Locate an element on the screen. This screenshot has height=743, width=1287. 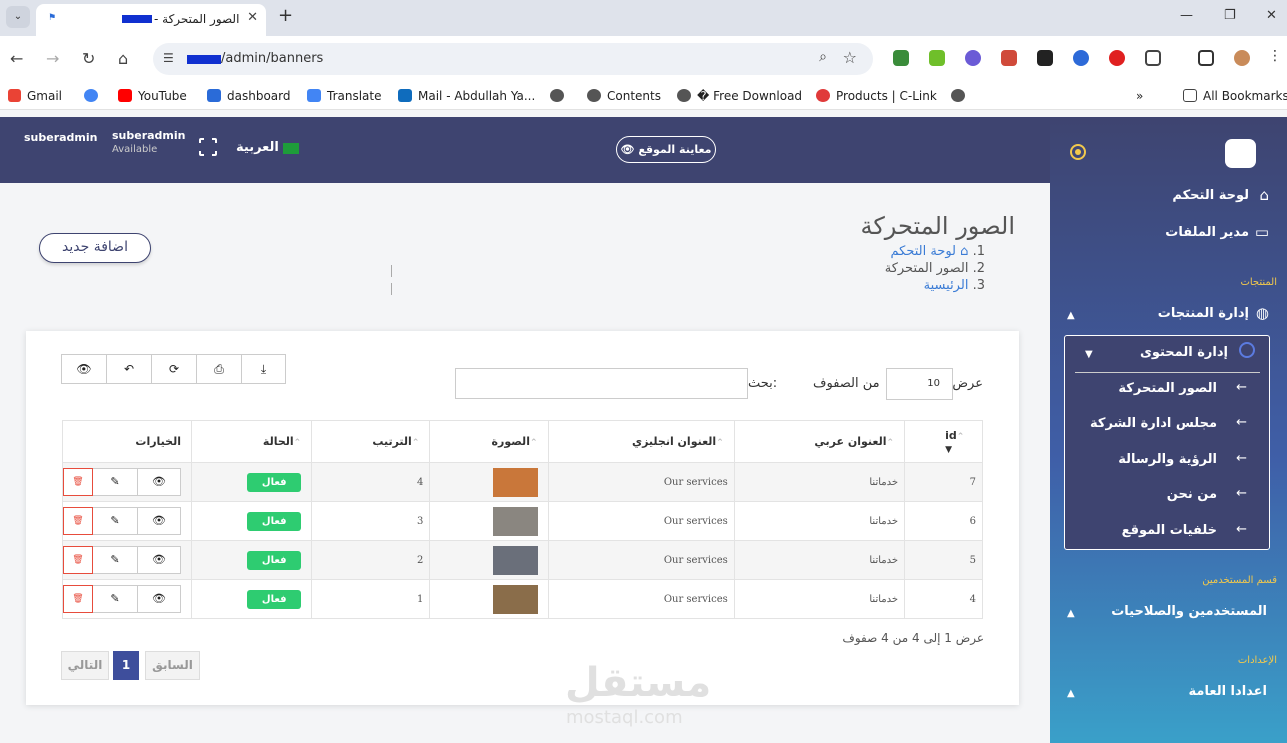
tab-search-button: ⌄ is located at coordinates (18, 17).